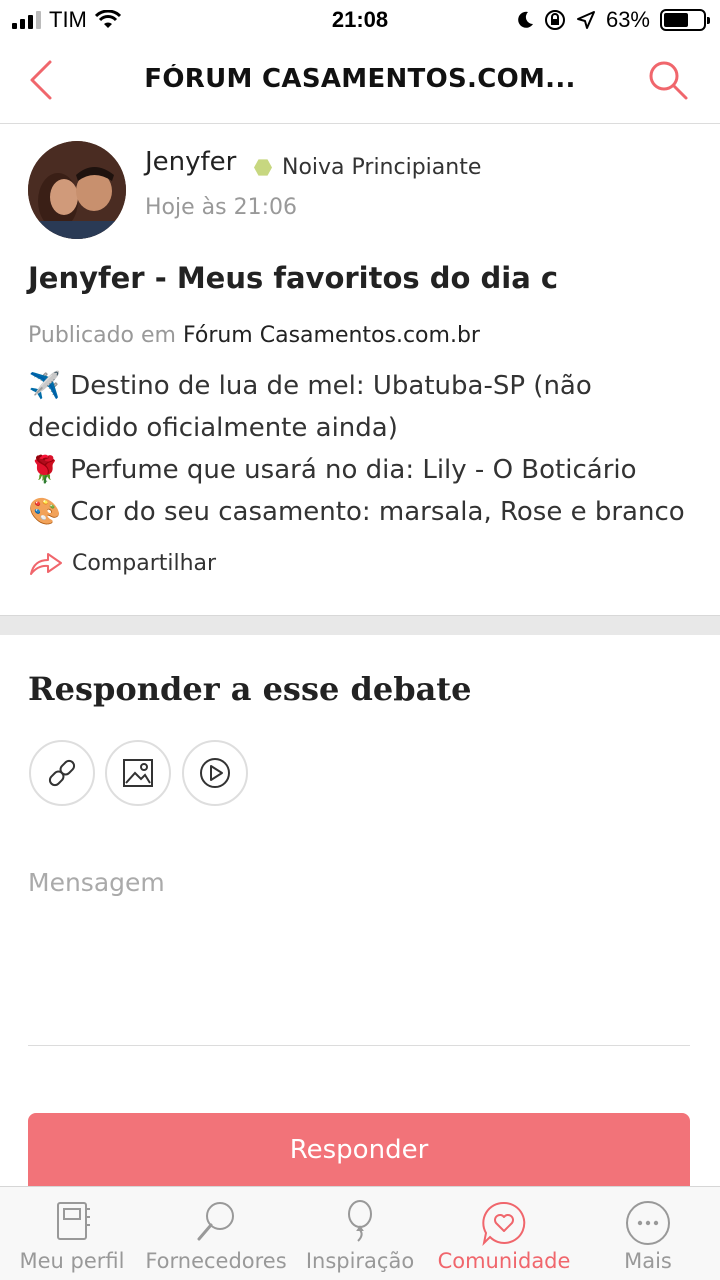 This screenshot has height=1280, width=720. What do you see at coordinates (102, 335) in the screenshot?
I see `published-prefix: Publicado em` at bounding box center [102, 335].